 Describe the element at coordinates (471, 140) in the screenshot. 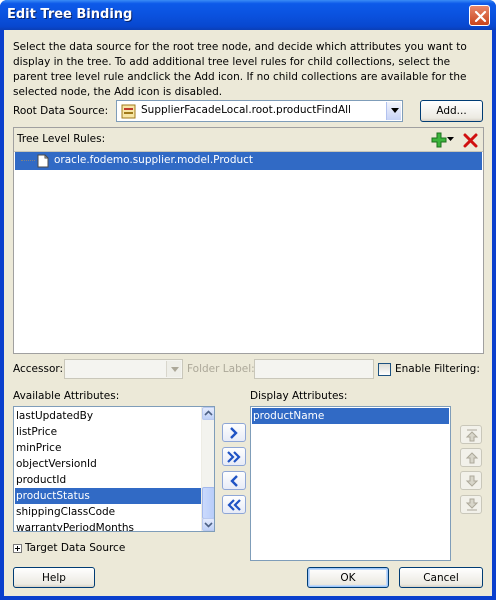

I see `delete-rule-icon` at that location.